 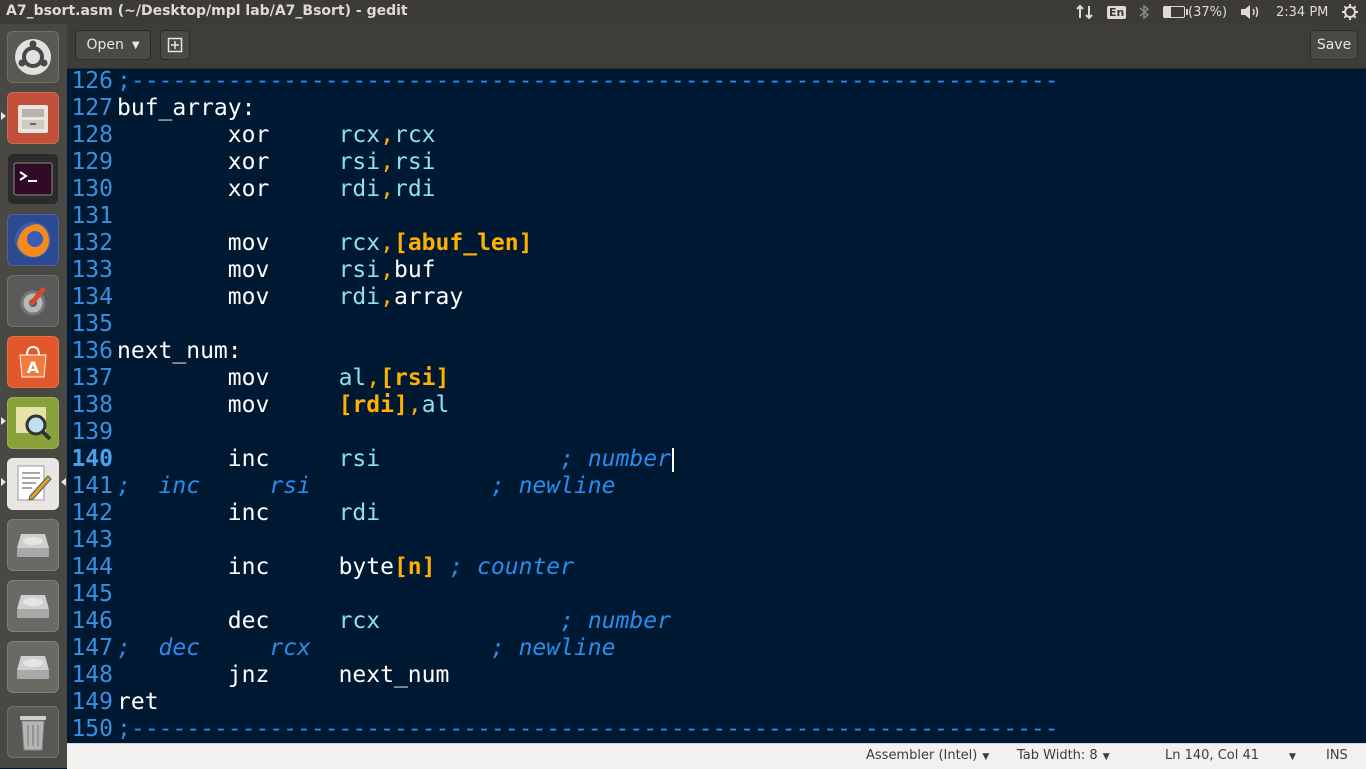 I want to click on line-number: 133, so click(x=92, y=270).